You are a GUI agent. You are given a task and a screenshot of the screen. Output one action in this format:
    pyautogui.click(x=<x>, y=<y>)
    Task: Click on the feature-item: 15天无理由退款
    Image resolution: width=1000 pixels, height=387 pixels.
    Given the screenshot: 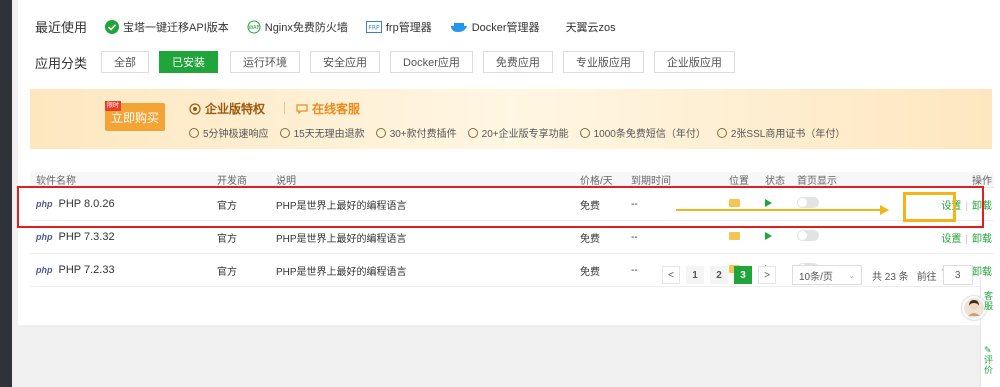 What is the action you would take?
    pyautogui.click(x=322, y=132)
    